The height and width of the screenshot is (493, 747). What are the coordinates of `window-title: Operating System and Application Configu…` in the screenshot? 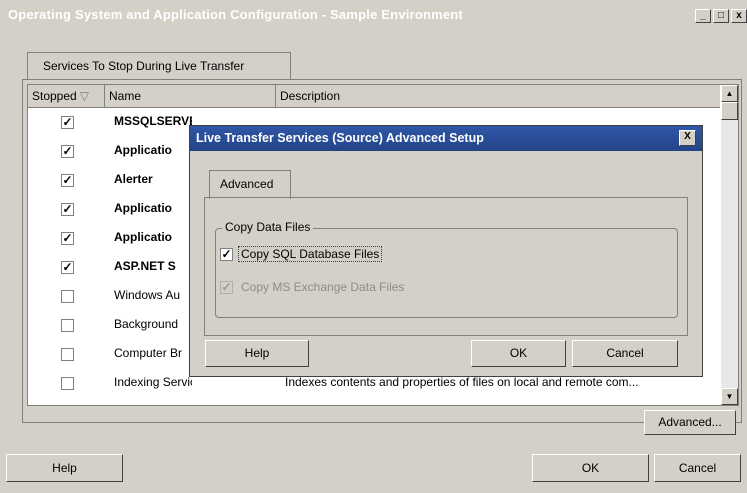 It's located at (235, 14).